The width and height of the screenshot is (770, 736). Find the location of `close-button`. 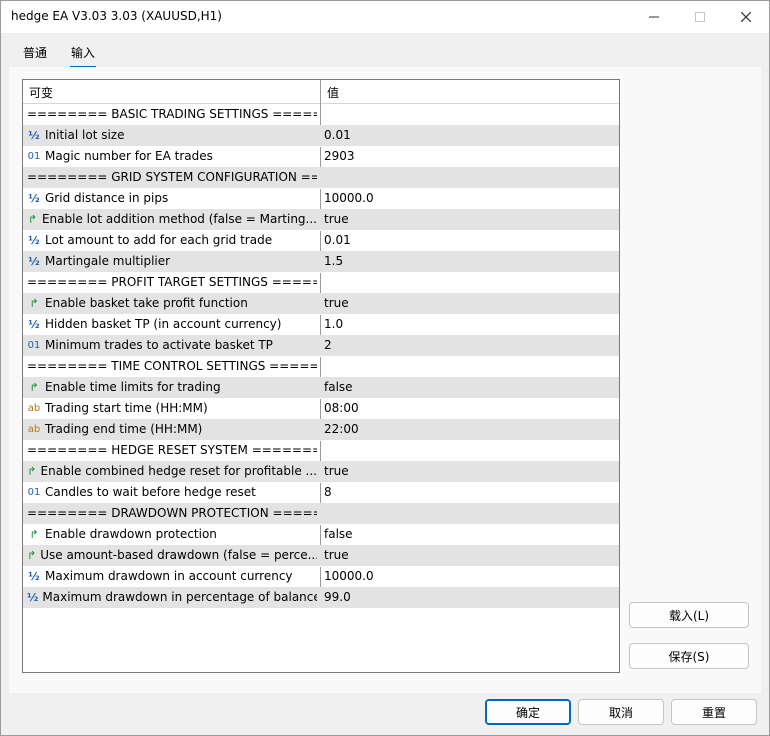

close-button is located at coordinates (746, 17).